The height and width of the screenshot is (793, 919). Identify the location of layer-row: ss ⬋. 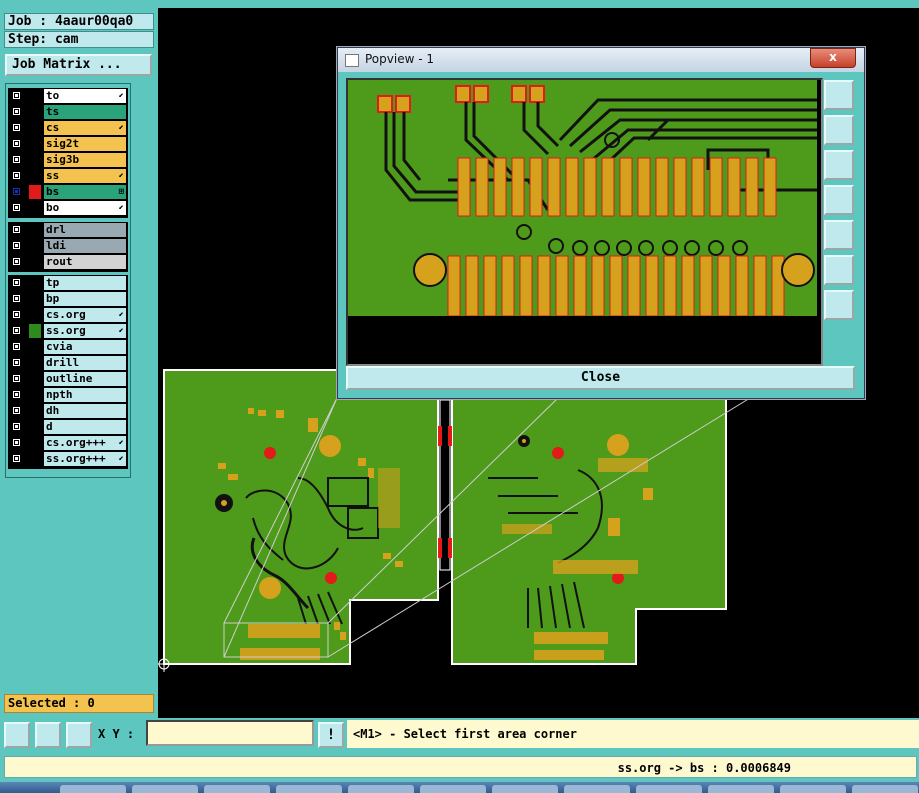
(68, 176).